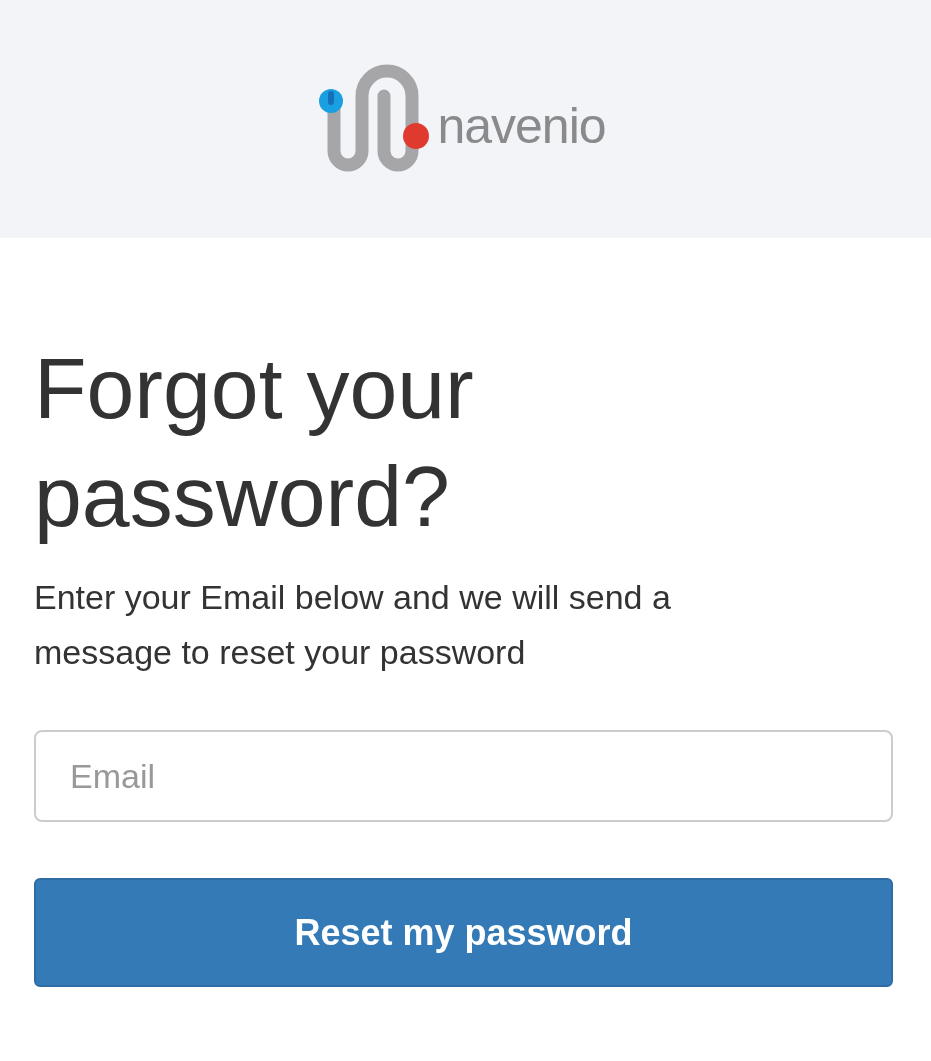  What do you see at coordinates (463, 776) in the screenshot?
I see `email-field: Email` at bounding box center [463, 776].